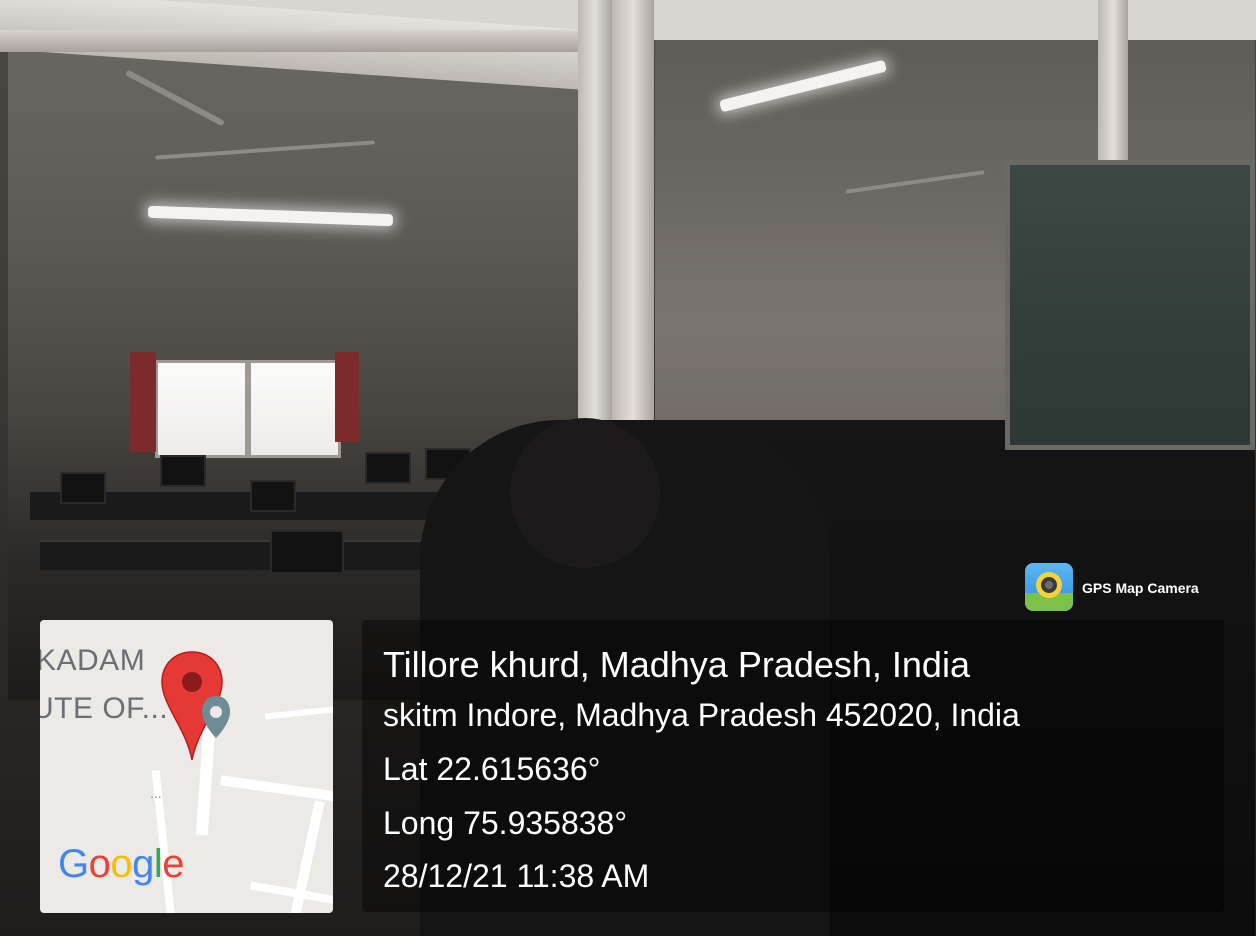 The width and height of the screenshot is (1256, 936). Describe the element at coordinates (93, 660) in the screenshot. I see `map-place-label: KADAM` at that location.